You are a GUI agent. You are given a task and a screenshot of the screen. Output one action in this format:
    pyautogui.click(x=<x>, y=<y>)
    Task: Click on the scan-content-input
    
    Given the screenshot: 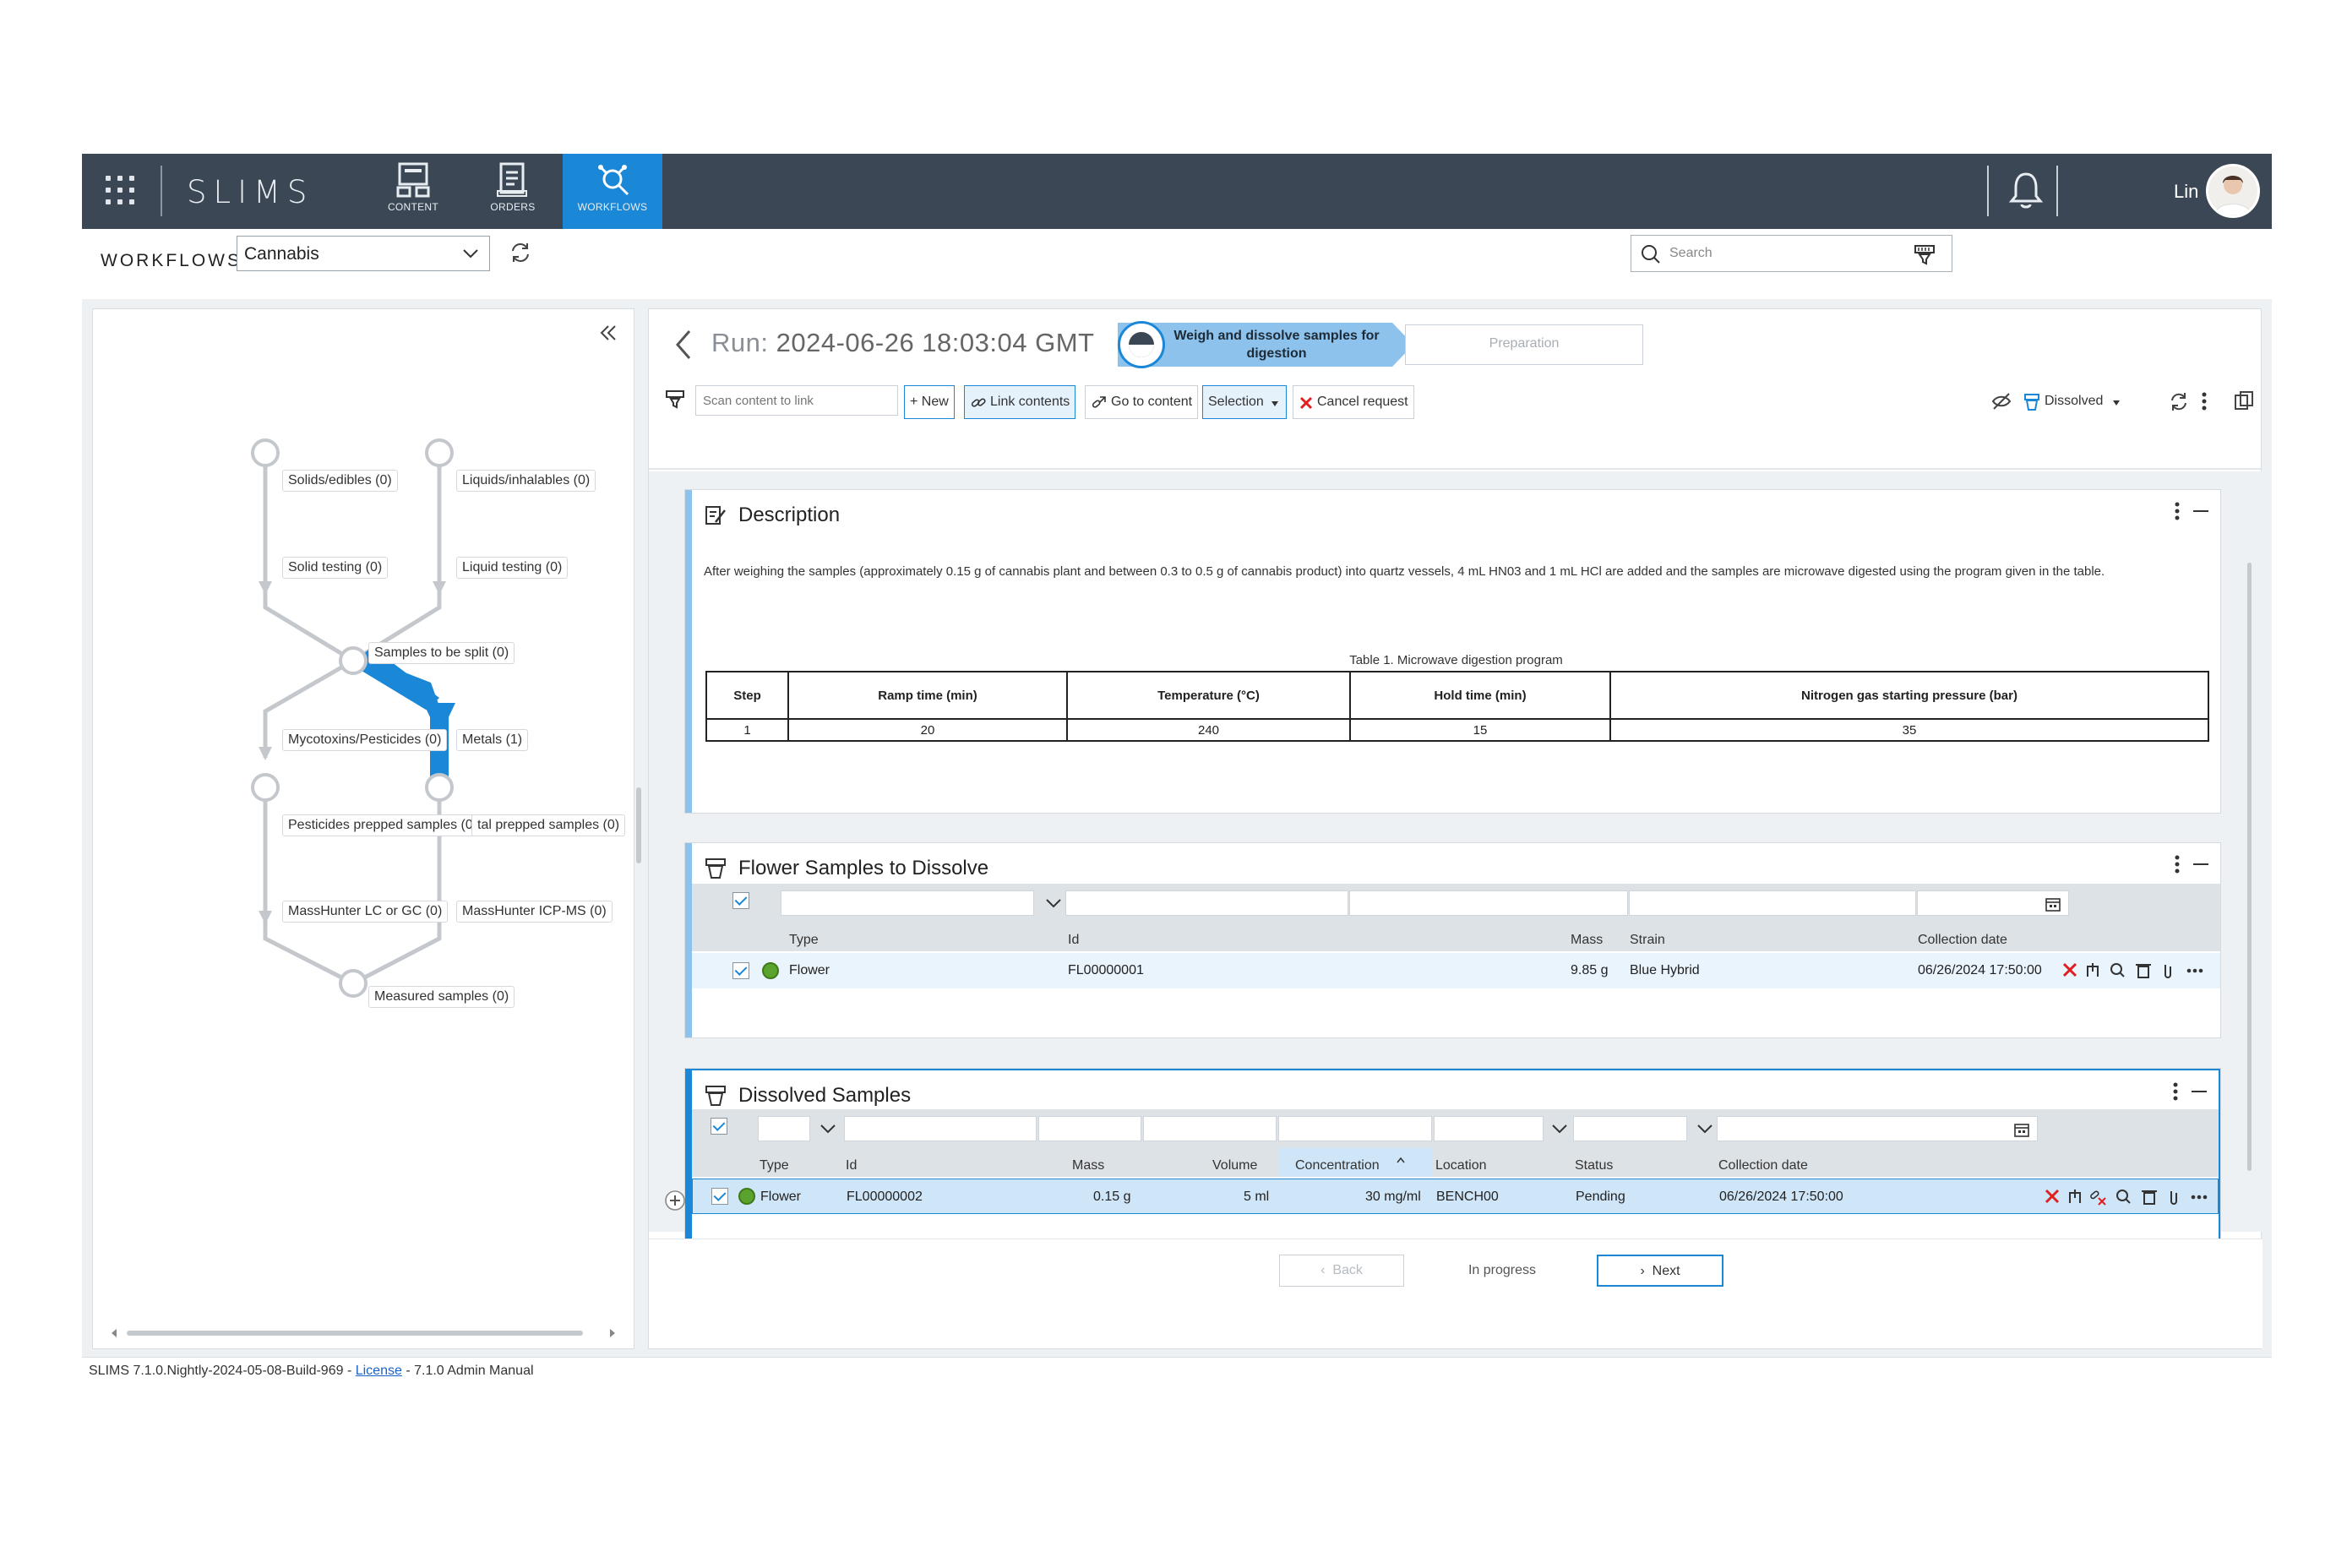 What is the action you would take?
    pyautogui.click(x=797, y=400)
    